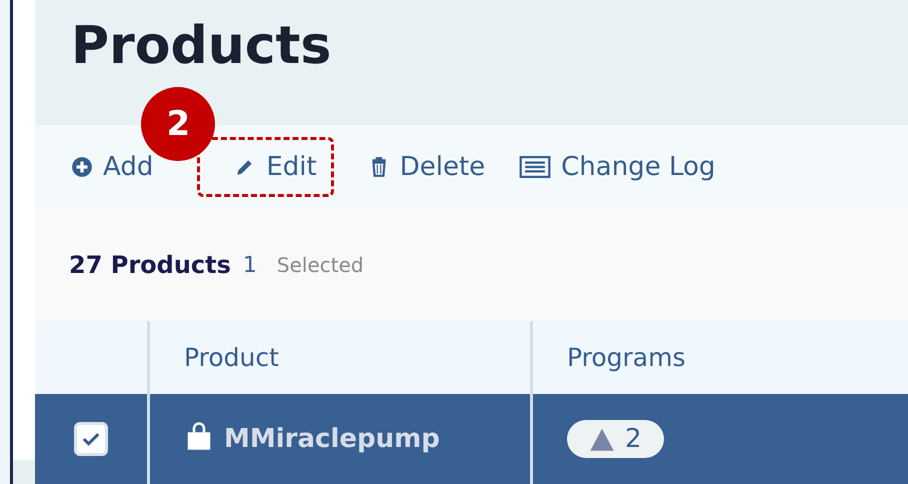 The image size is (908, 484). Describe the element at coordinates (332, 439) in the screenshot. I see `product-name: MMiraclepump` at that location.